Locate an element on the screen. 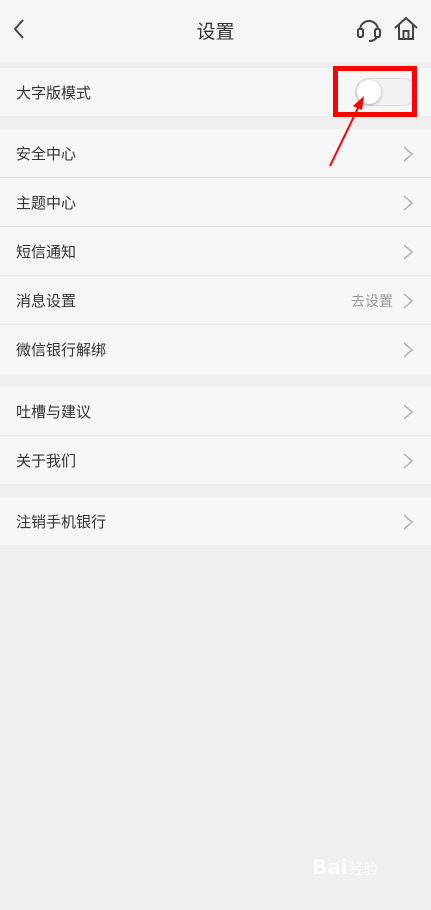 The height and width of the screenshot is (910, 431). theme-center-label: 主题中心 is located at coordinates (46, 203).